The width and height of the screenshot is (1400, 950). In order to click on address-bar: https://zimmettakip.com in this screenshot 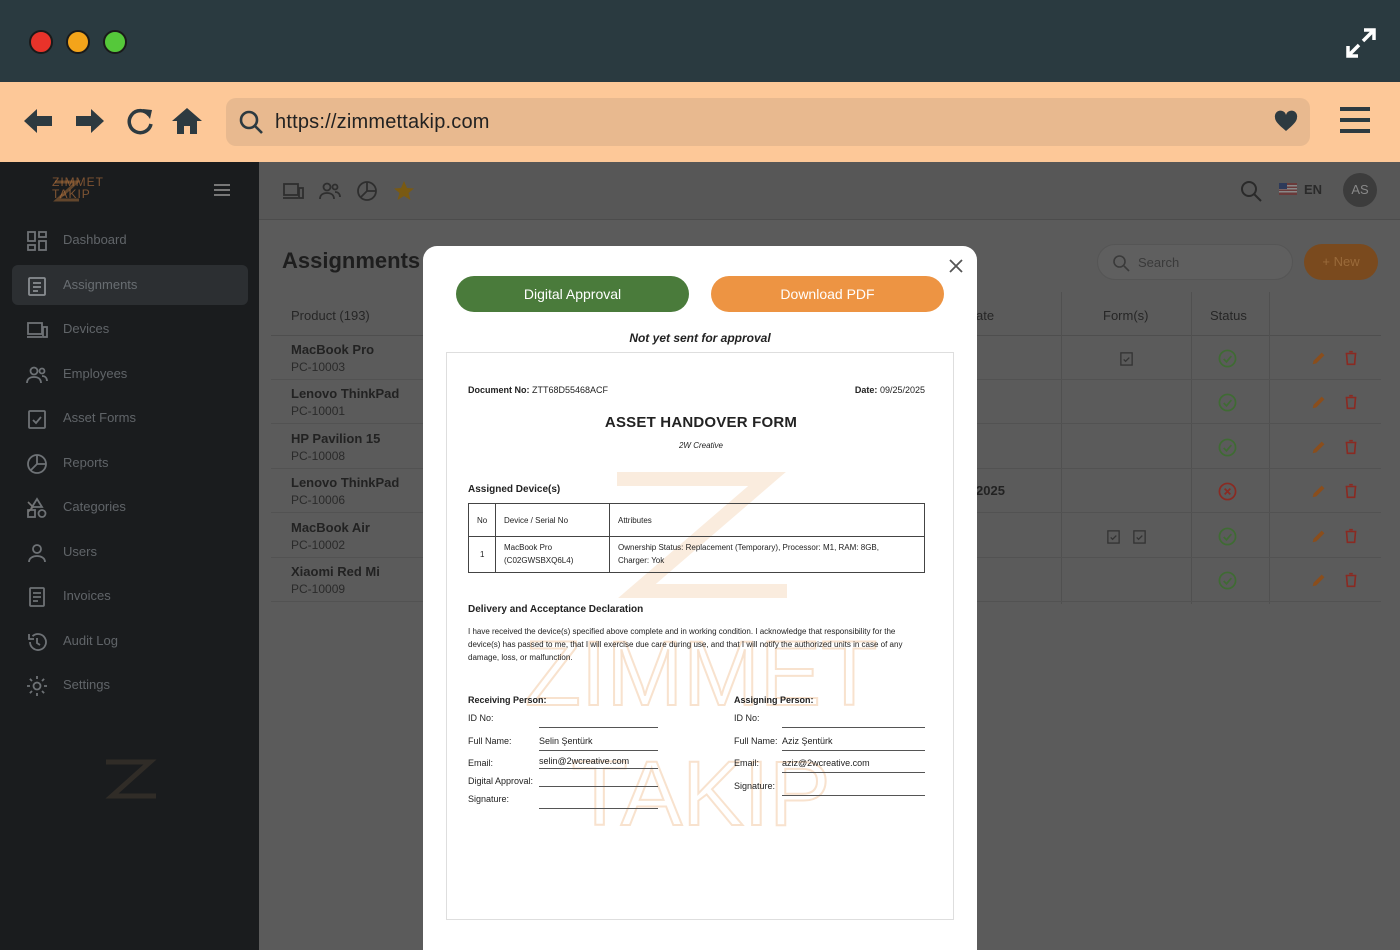, I will do `click(768, 122)`.